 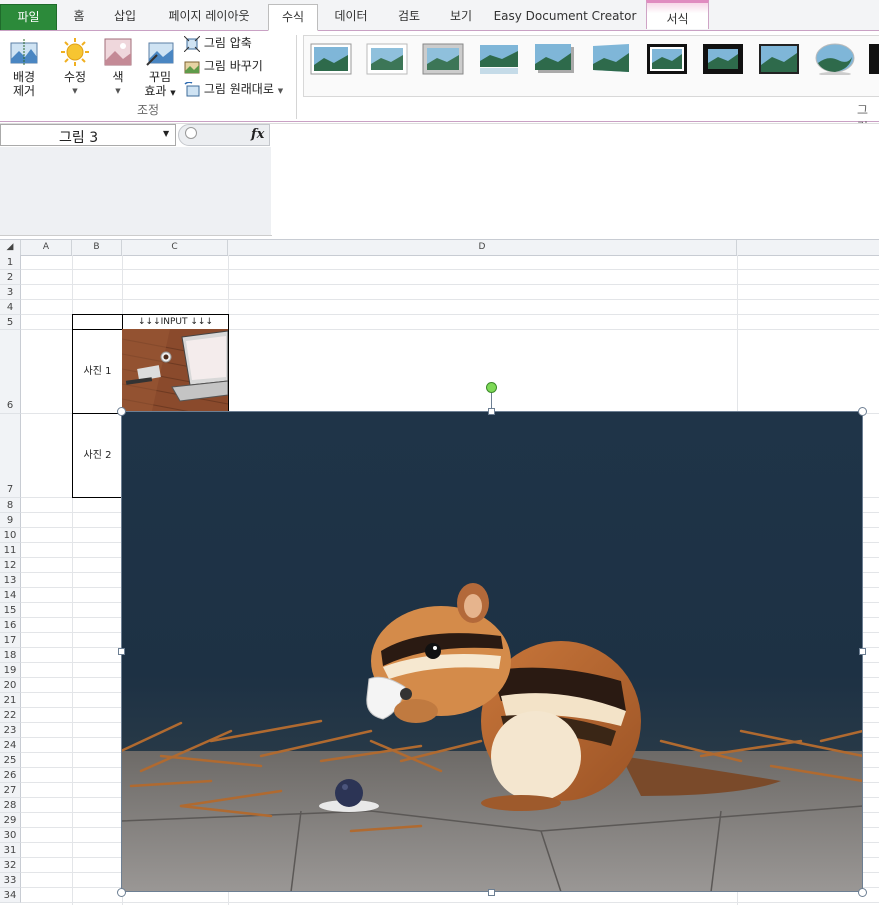 I want to click on tab-file: 파일, so click(x=28, y=17).